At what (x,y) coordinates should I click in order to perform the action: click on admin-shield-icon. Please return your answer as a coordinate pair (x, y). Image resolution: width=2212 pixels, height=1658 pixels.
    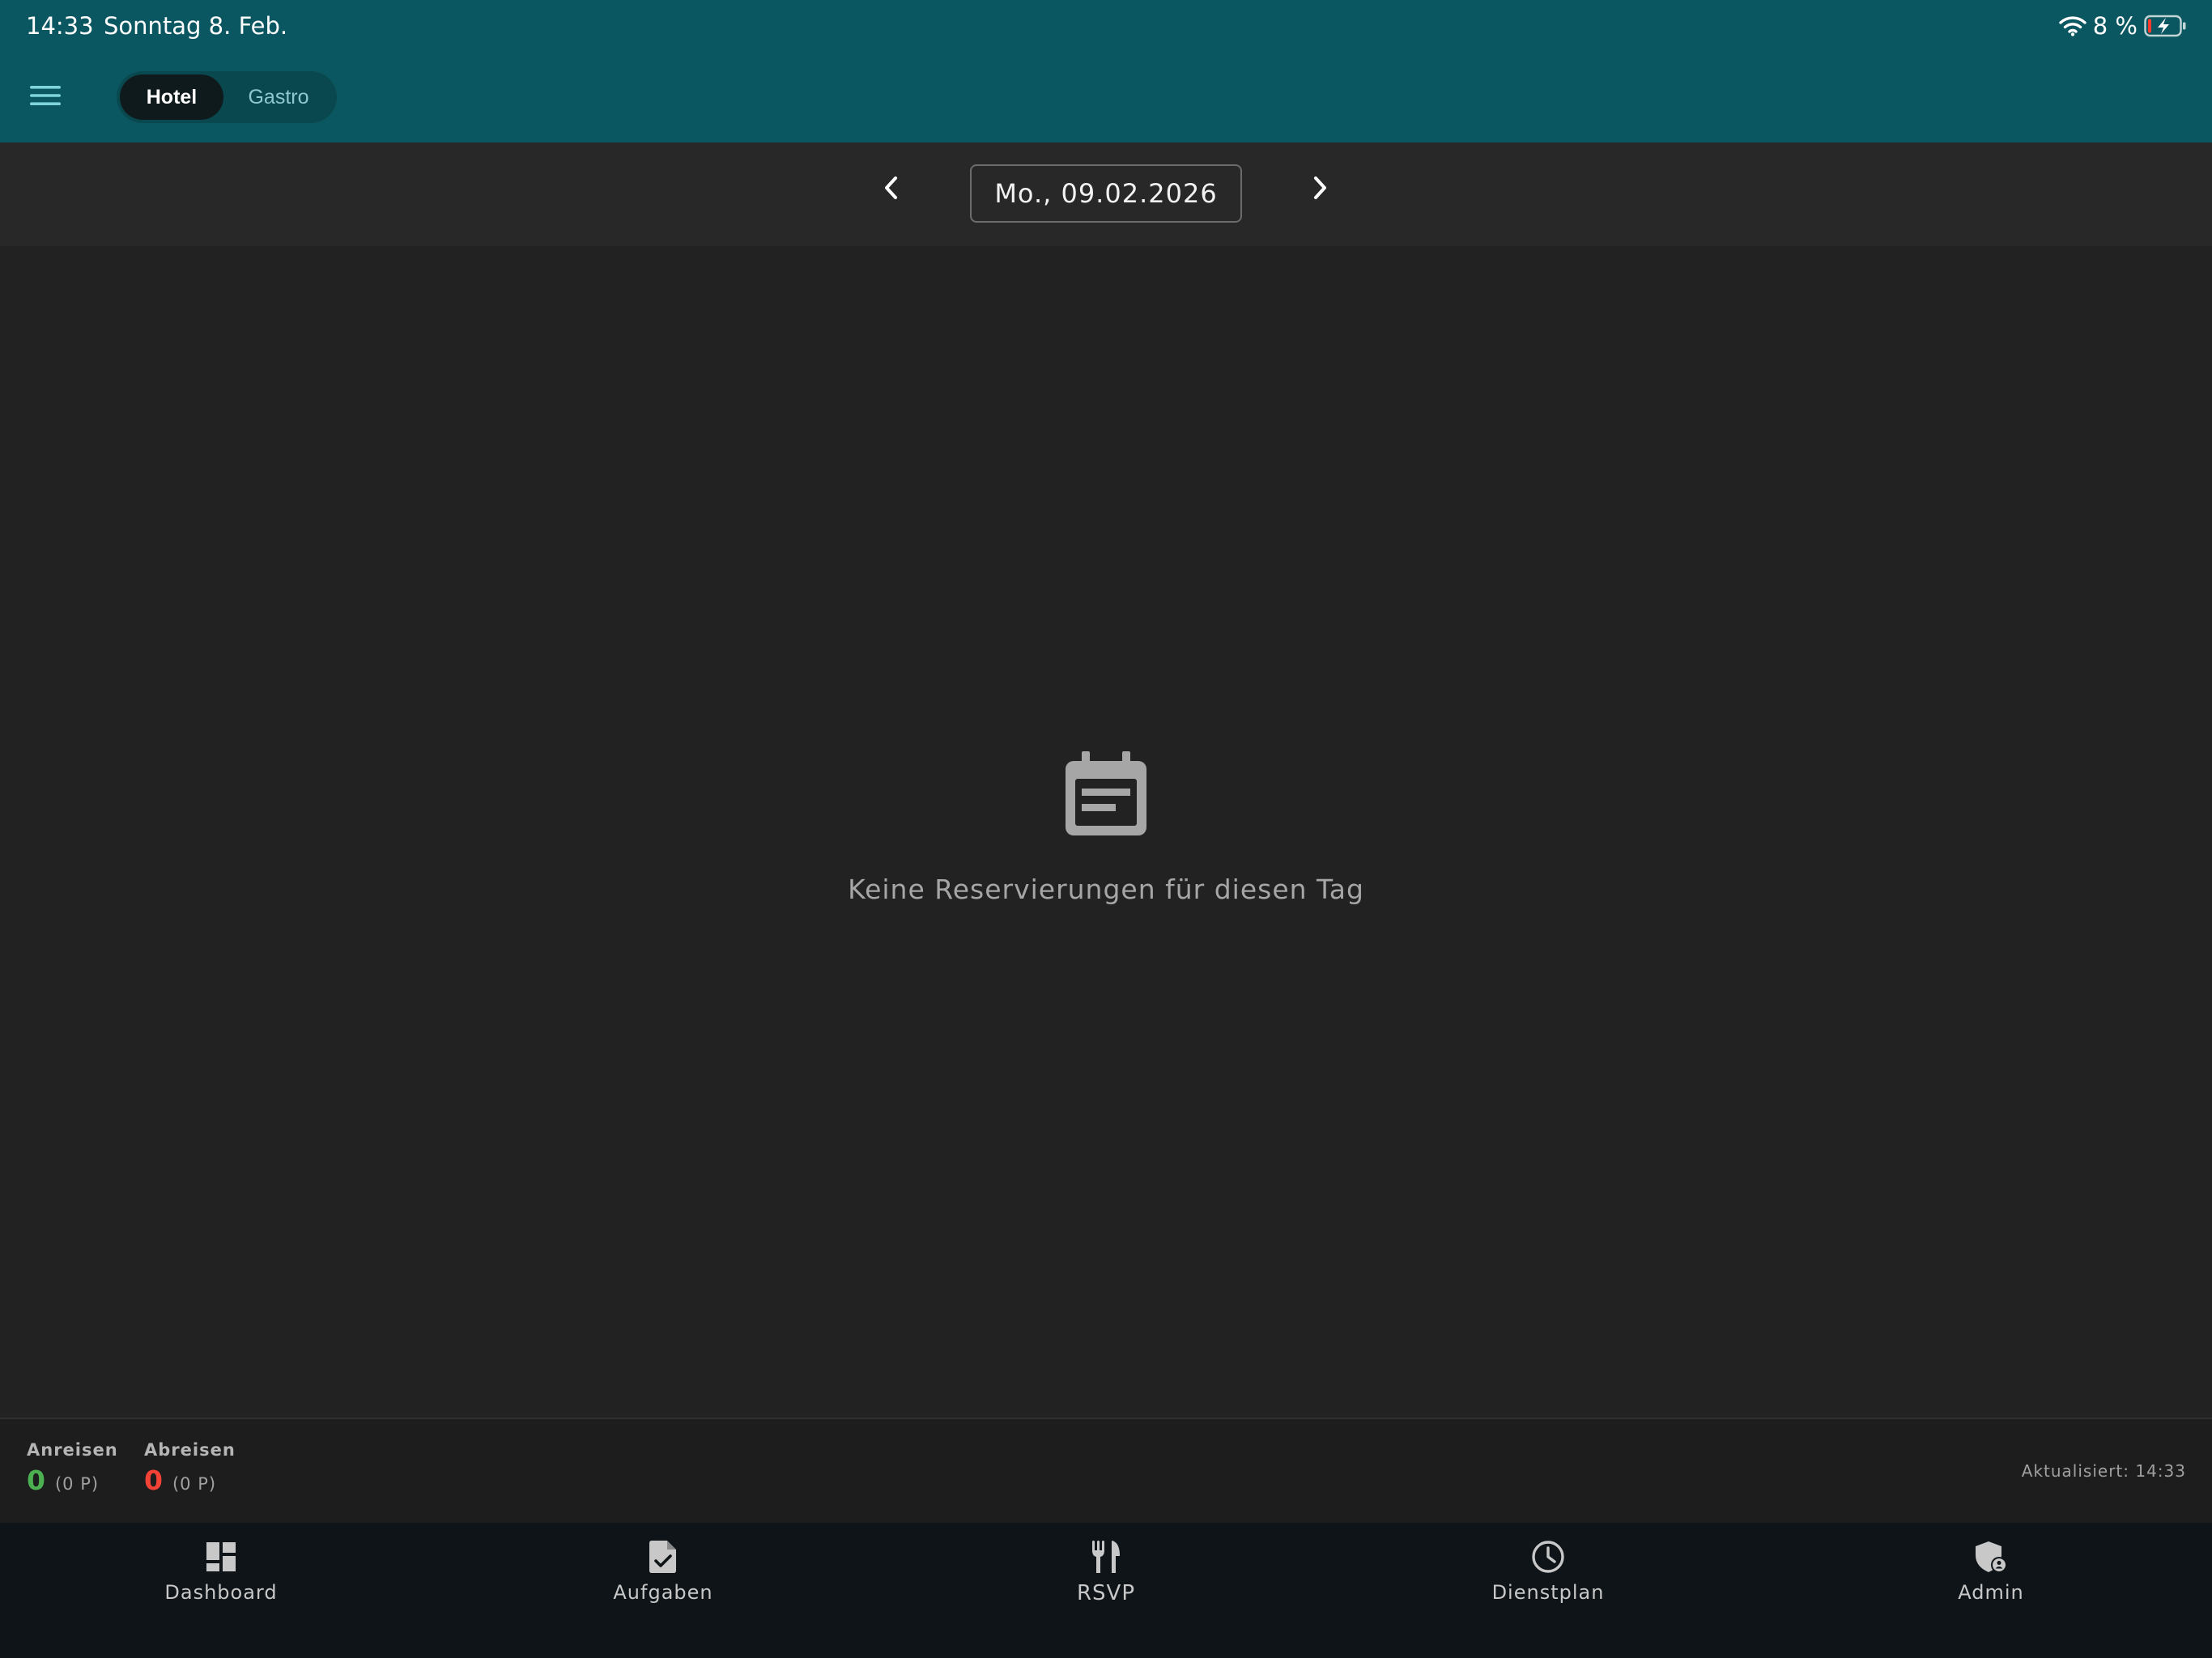
    Looking at the image, I should click on (1991, 1556).